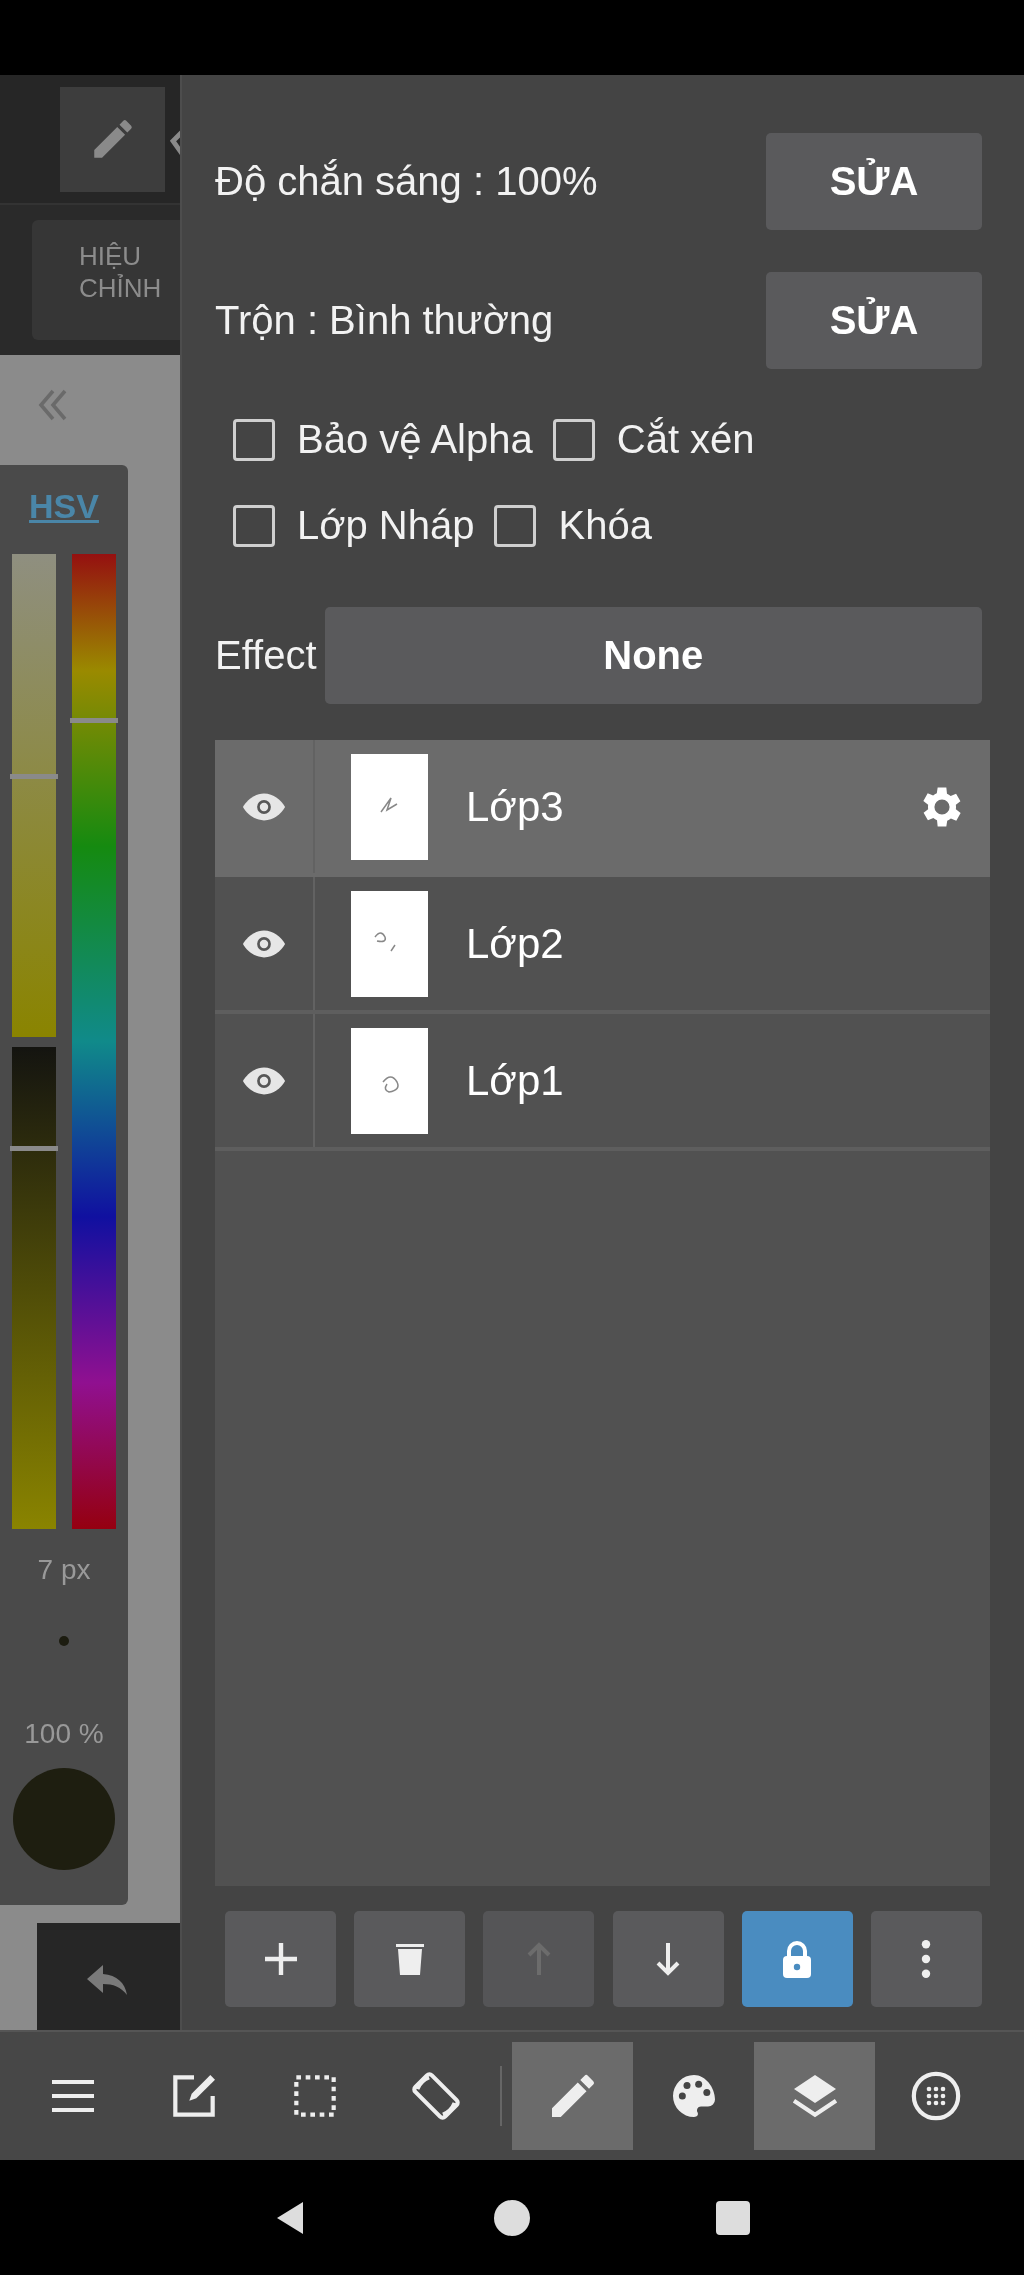 The image size is (1024, 2275). What do you see at coordinates (64, 1734) in the screenshot?
I see `brush-opacity: 100 %` at bounding box center [64, 1734].